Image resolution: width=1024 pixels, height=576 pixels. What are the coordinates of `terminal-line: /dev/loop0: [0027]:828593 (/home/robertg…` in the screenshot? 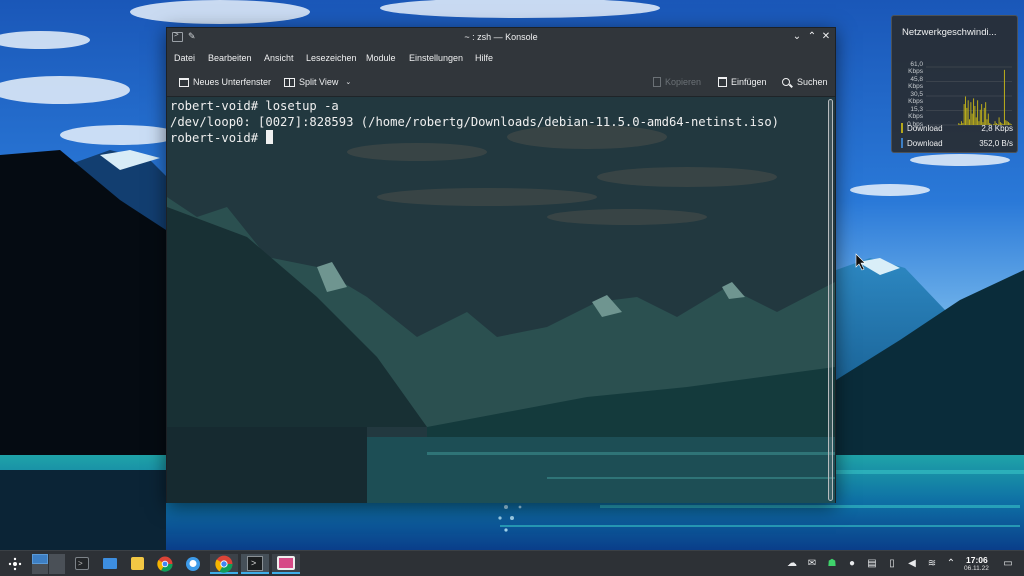 It's located at (475, 122).